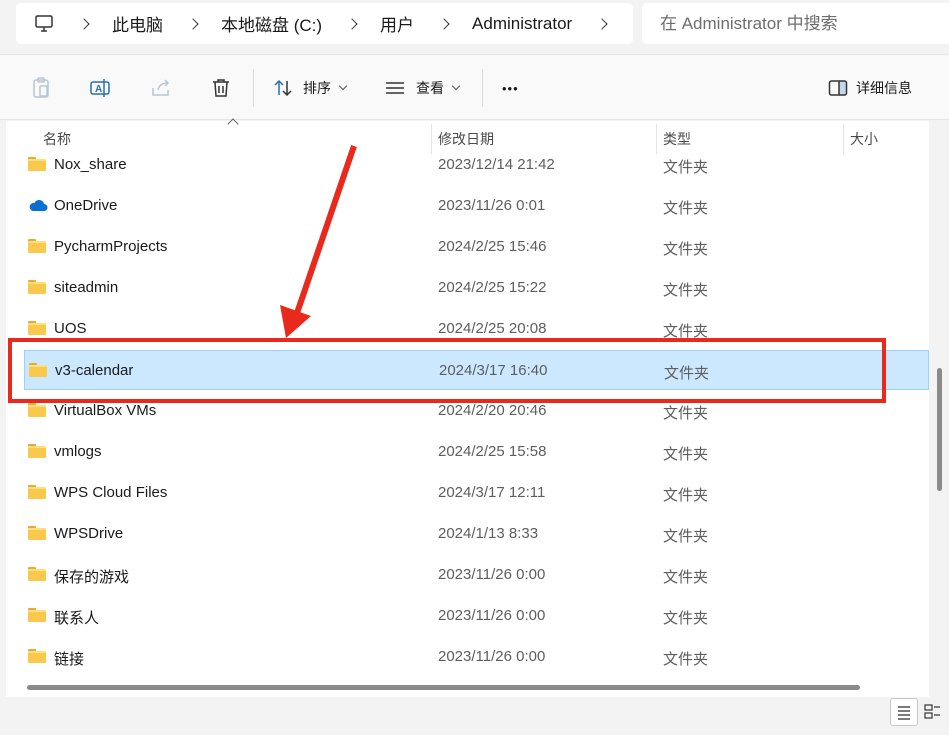 Image resolution: width=949 pixels, height=735 pixels. I want to click on paste-icon, so click(41, 88).